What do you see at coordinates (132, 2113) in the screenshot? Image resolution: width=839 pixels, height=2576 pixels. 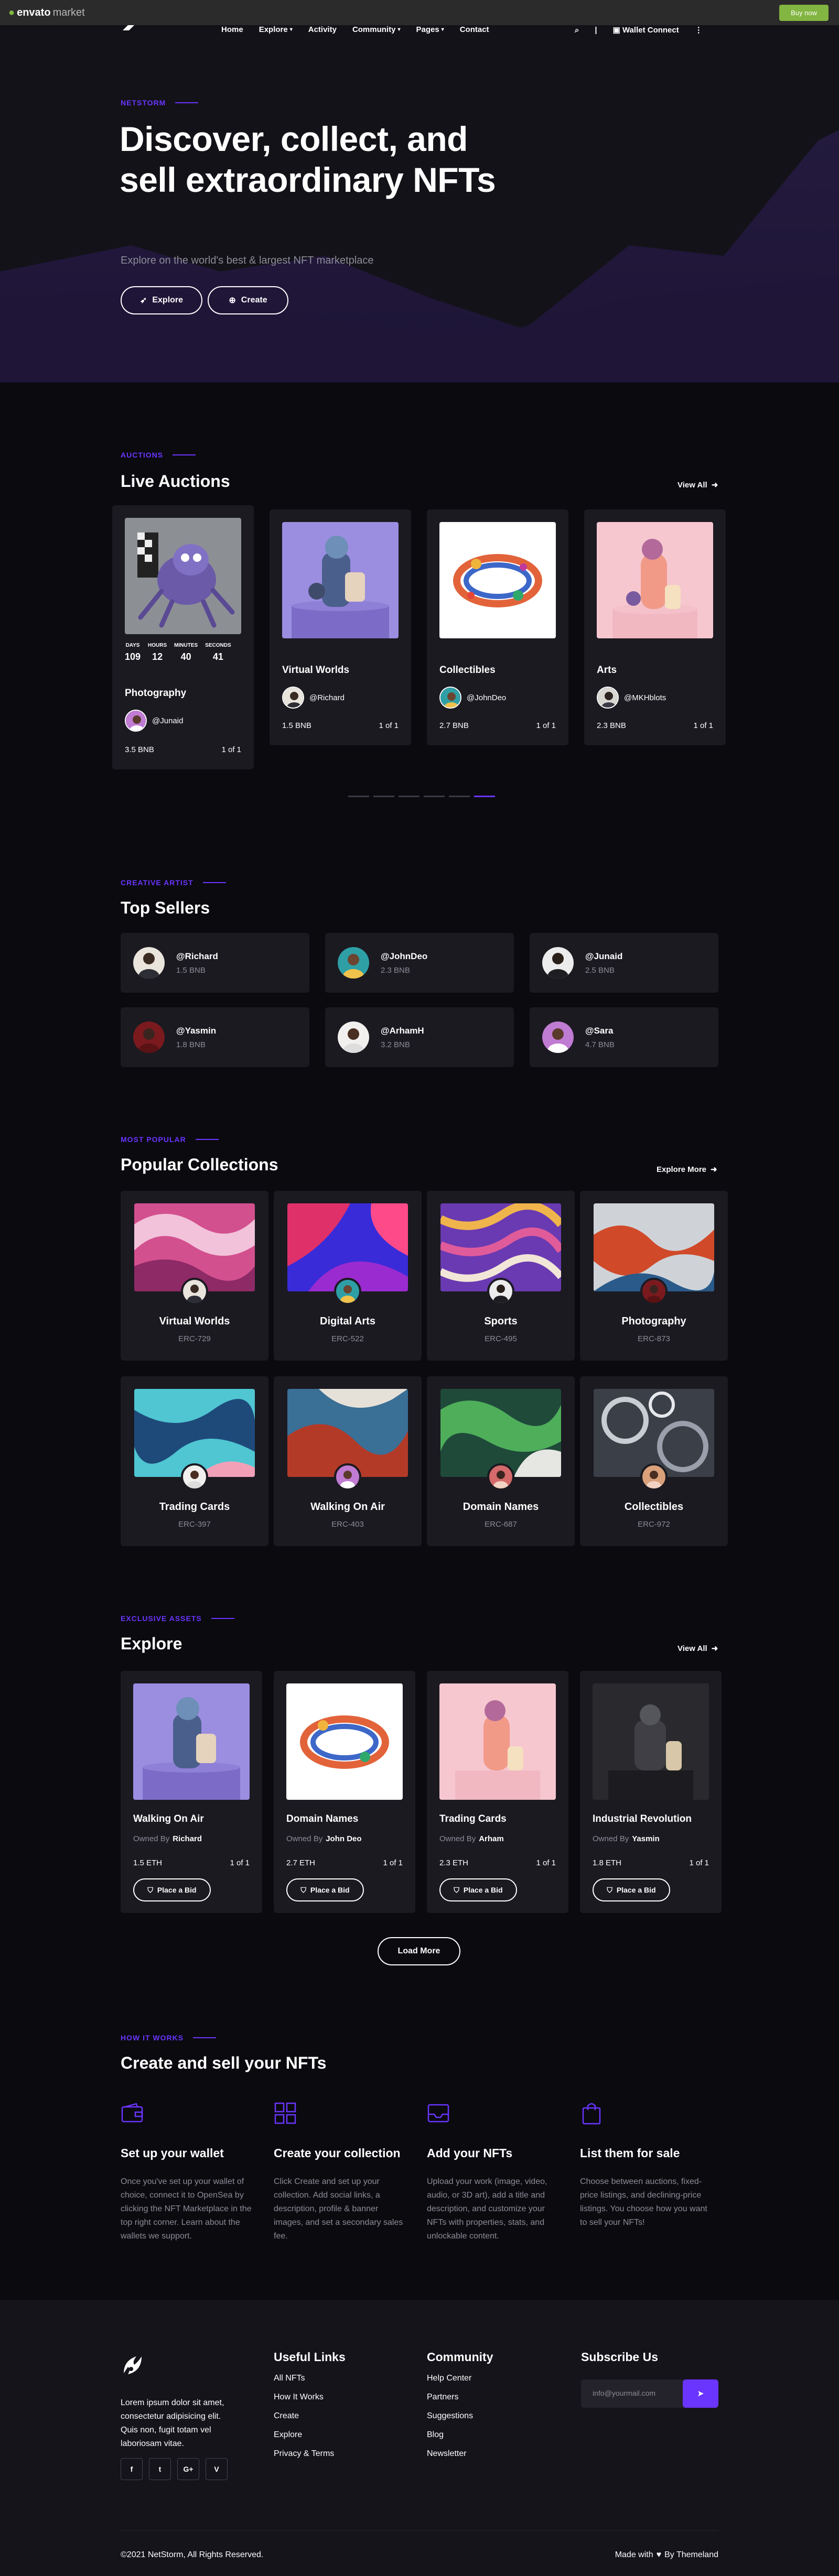 I see `wallet-icon` at bounding box center [132, 2113].